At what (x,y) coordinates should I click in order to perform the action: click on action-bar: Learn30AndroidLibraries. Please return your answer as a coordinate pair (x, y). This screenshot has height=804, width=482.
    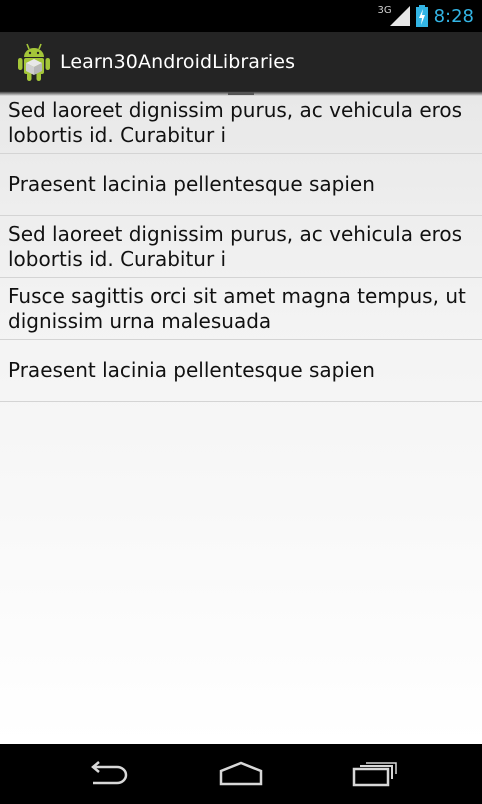
    Looking at the image, I should click on (241, 62).